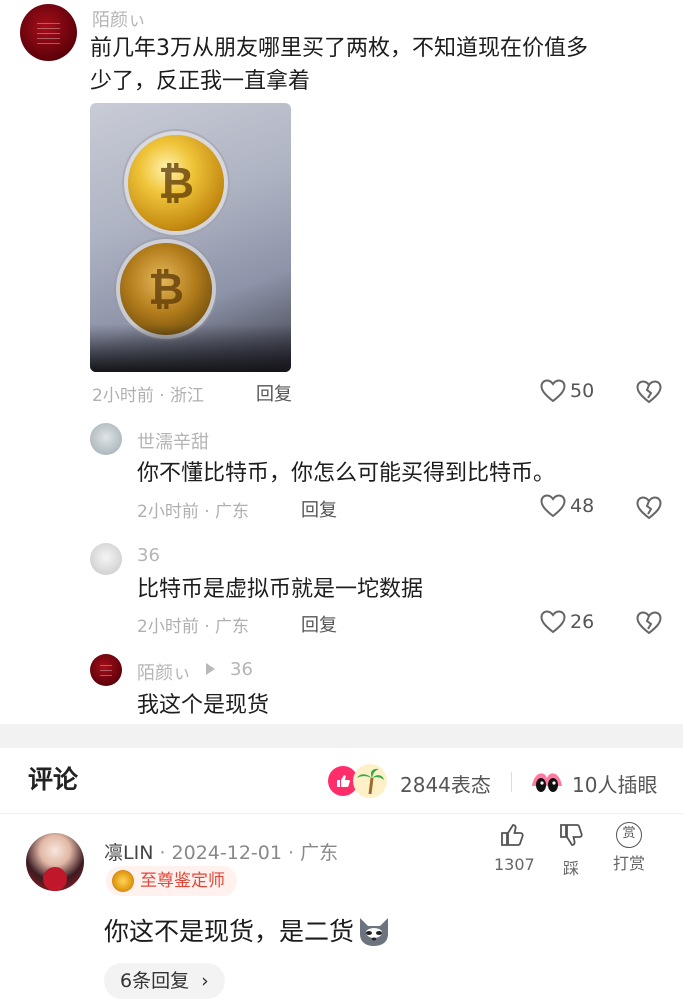  Describe the element at coordinates (346, 473) in the screenshot. I see `reply-text: 你不懂比特币，你怎么可能买得到比特币。` at that location.